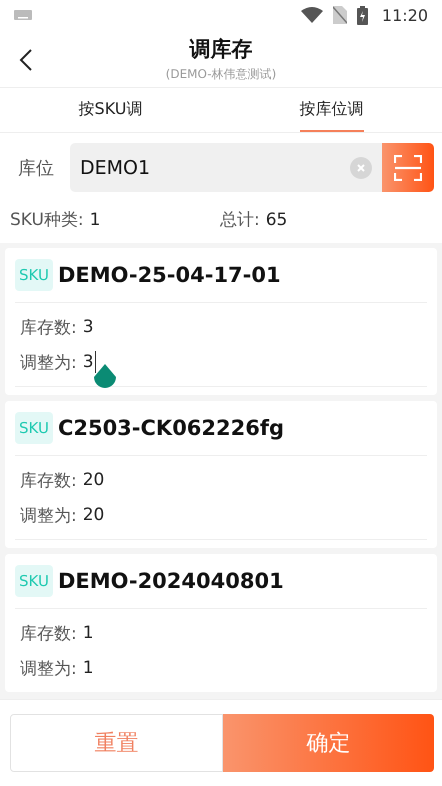 This screenshot has width=442, height=786. Describe the element at coordinates (88, 327) in the screenshot. I see `stock-value: 3` at that location.